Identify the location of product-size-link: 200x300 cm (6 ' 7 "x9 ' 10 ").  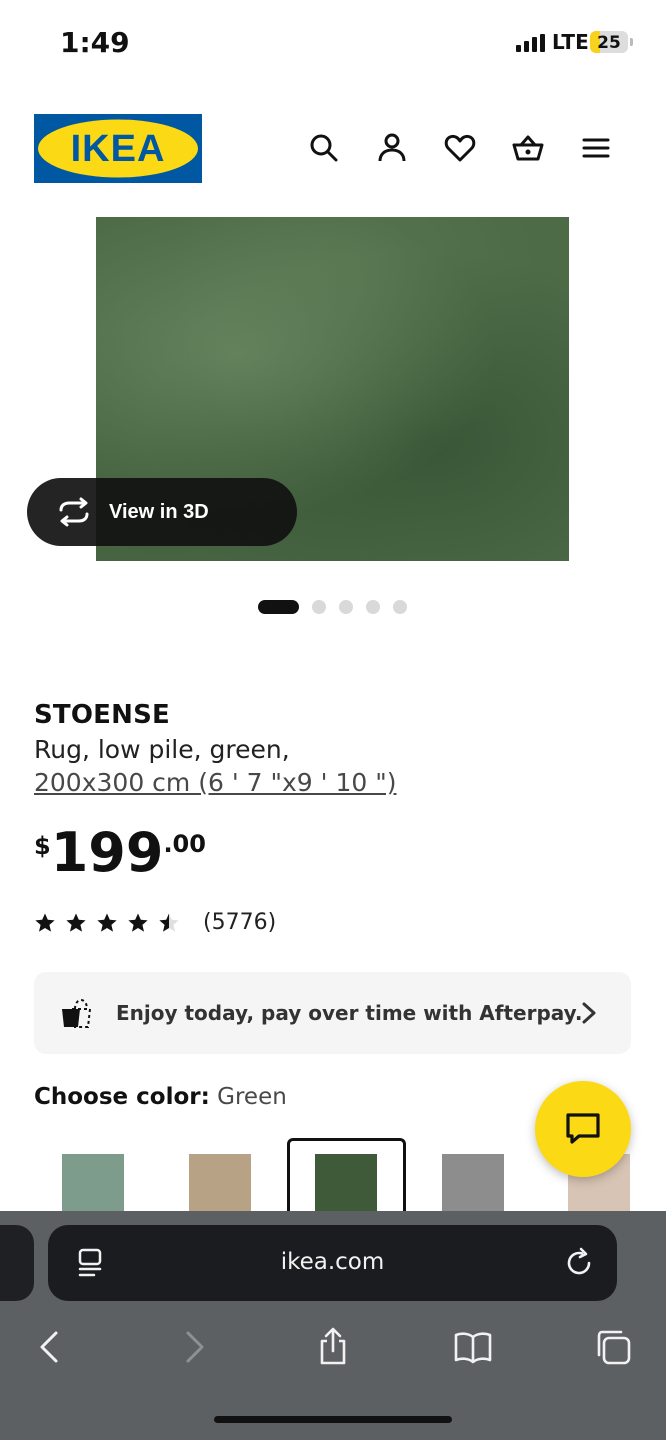
(215, 782).